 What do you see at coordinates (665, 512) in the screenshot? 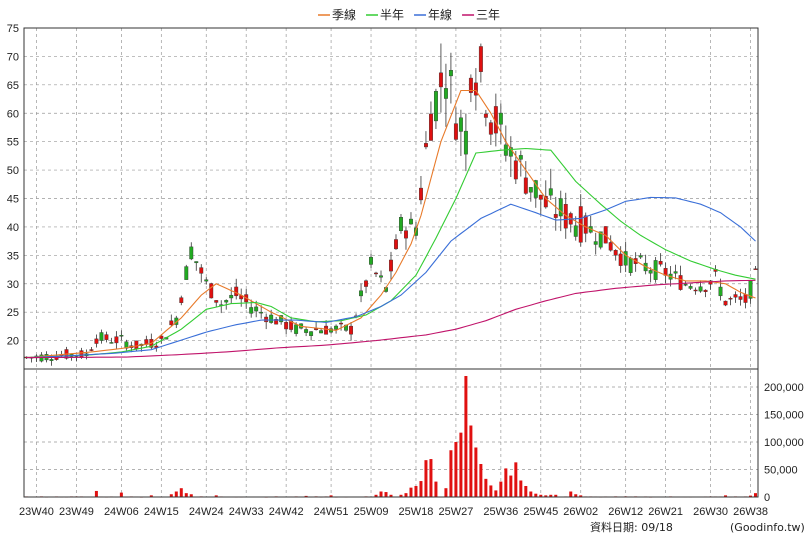
I see `x-tick-label: 26W21` at bounding box center [665, 512].